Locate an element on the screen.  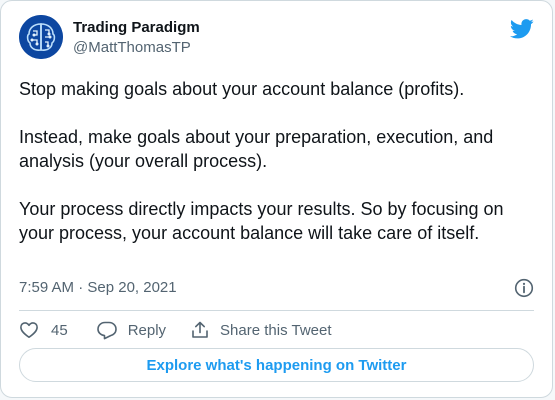
heart-icon is located at coordinates (29, 330).